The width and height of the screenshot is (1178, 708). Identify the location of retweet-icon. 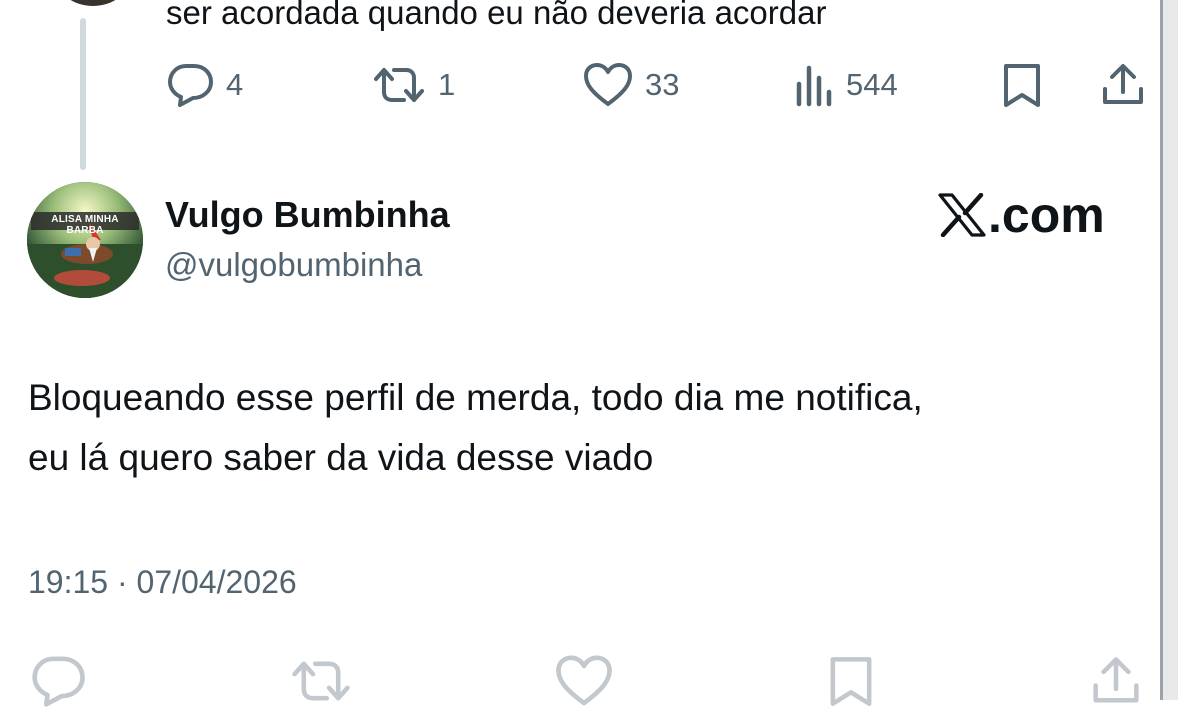
(399, 85).